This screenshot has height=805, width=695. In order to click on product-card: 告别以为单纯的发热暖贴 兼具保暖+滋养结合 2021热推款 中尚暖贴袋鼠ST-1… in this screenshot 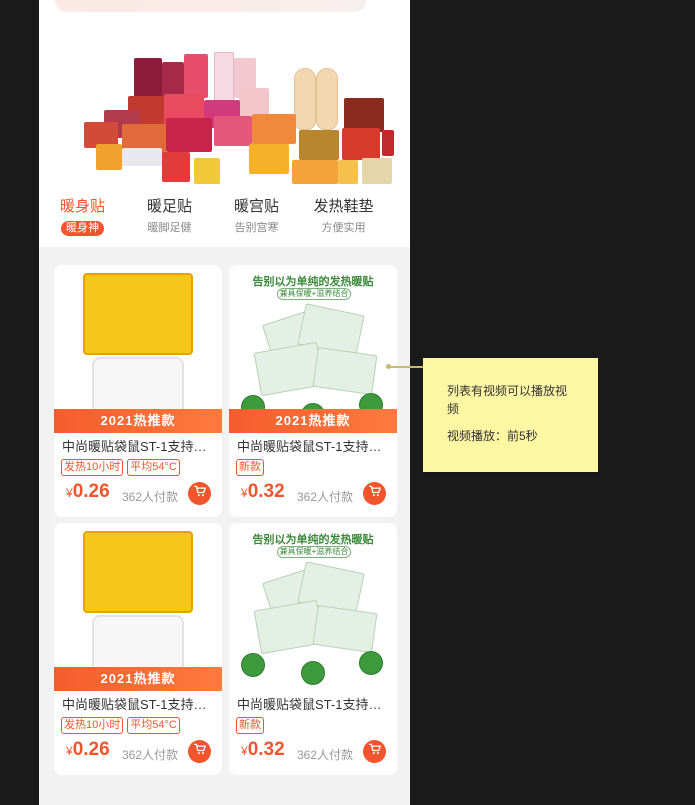, I will do `click(313, 391)`.